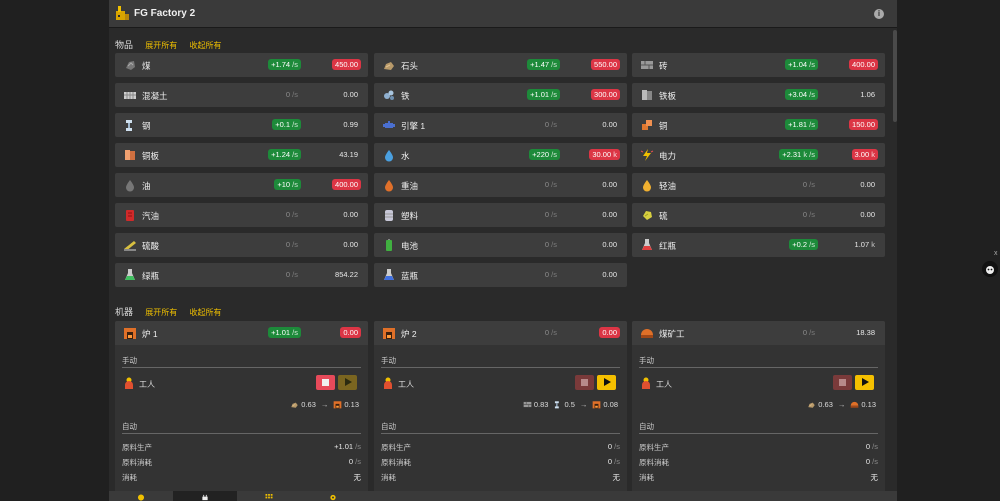 The height and width of the screenshot is (501, 1000). What do you see at coordinates (758, 125) in the screenshot?
I see `item-card: 铜 +1.81 /s 150.00` at bounding box center [758, 125].